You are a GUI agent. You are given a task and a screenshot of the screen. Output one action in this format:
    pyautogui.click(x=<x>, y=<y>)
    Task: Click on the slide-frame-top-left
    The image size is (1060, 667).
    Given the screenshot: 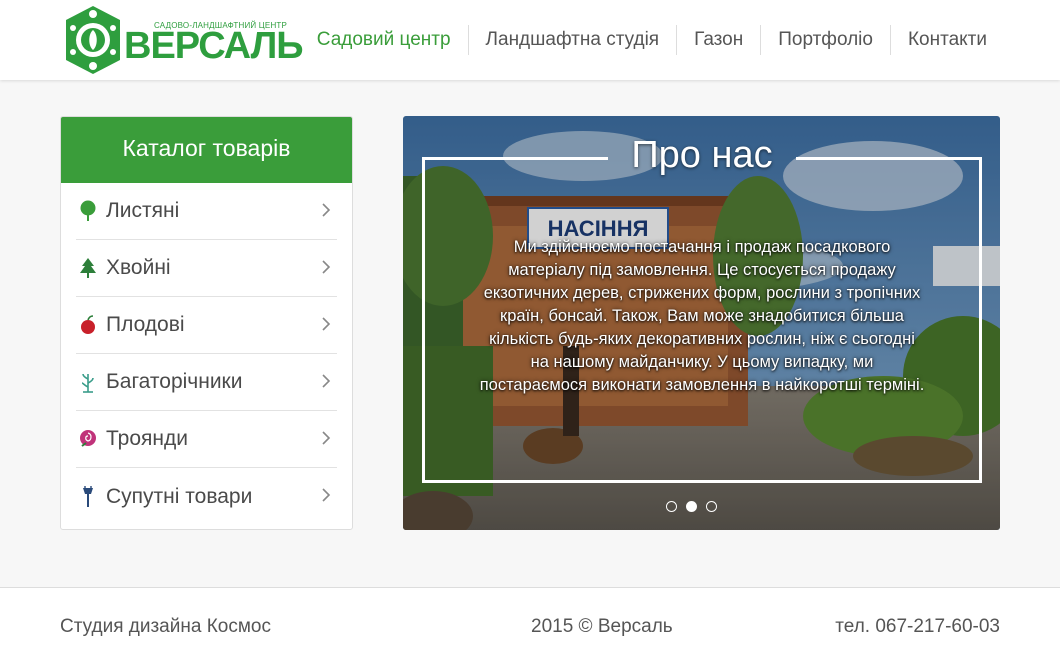 What is the action you would take?
    pyautogui.click(x=515, y=158)
    